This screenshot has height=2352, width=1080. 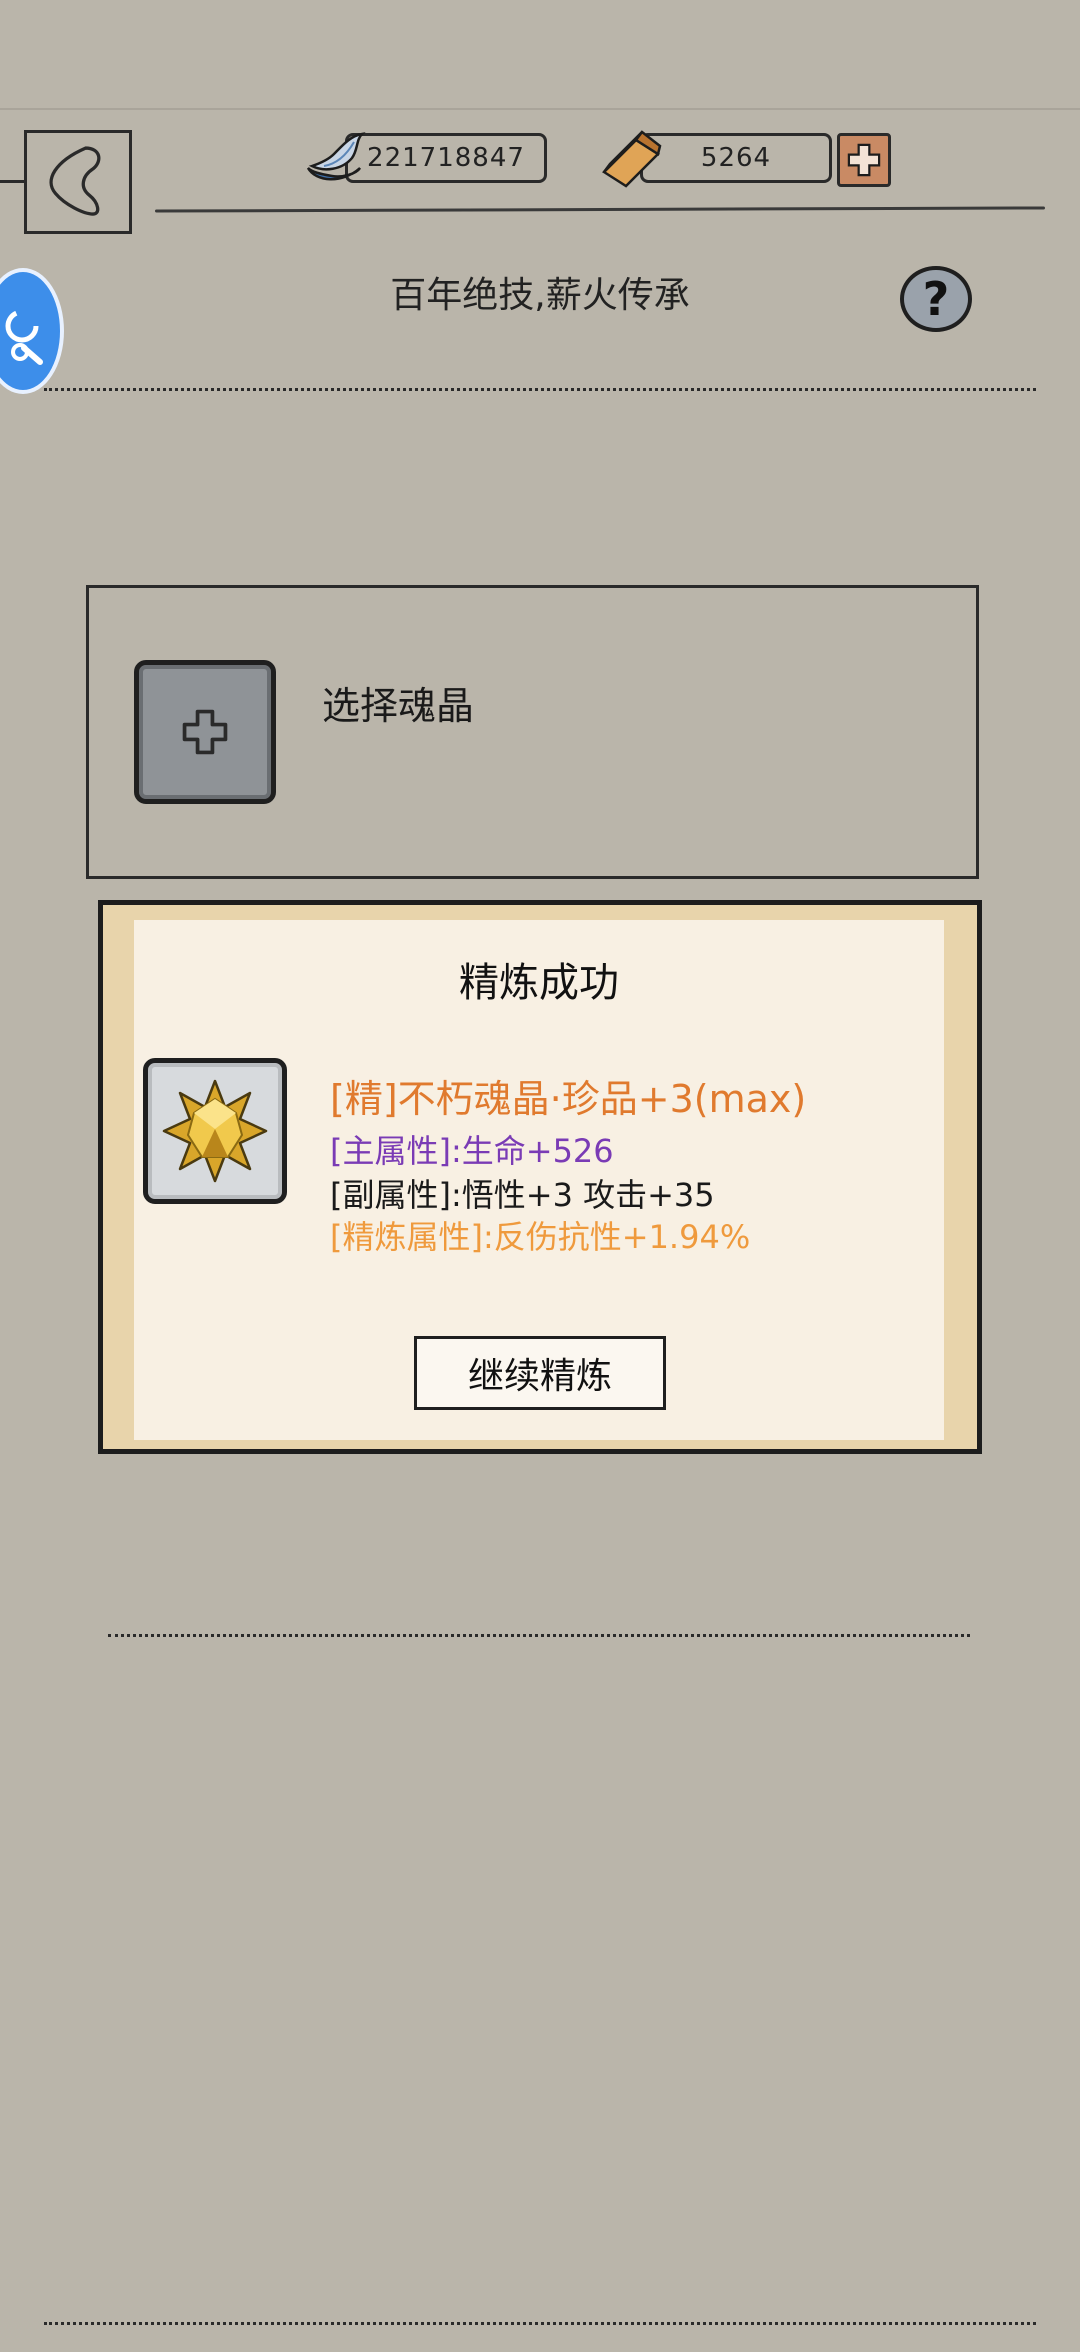 I want to click on continue-refine-button: 继续精炼, so click(x=540, y=1373).